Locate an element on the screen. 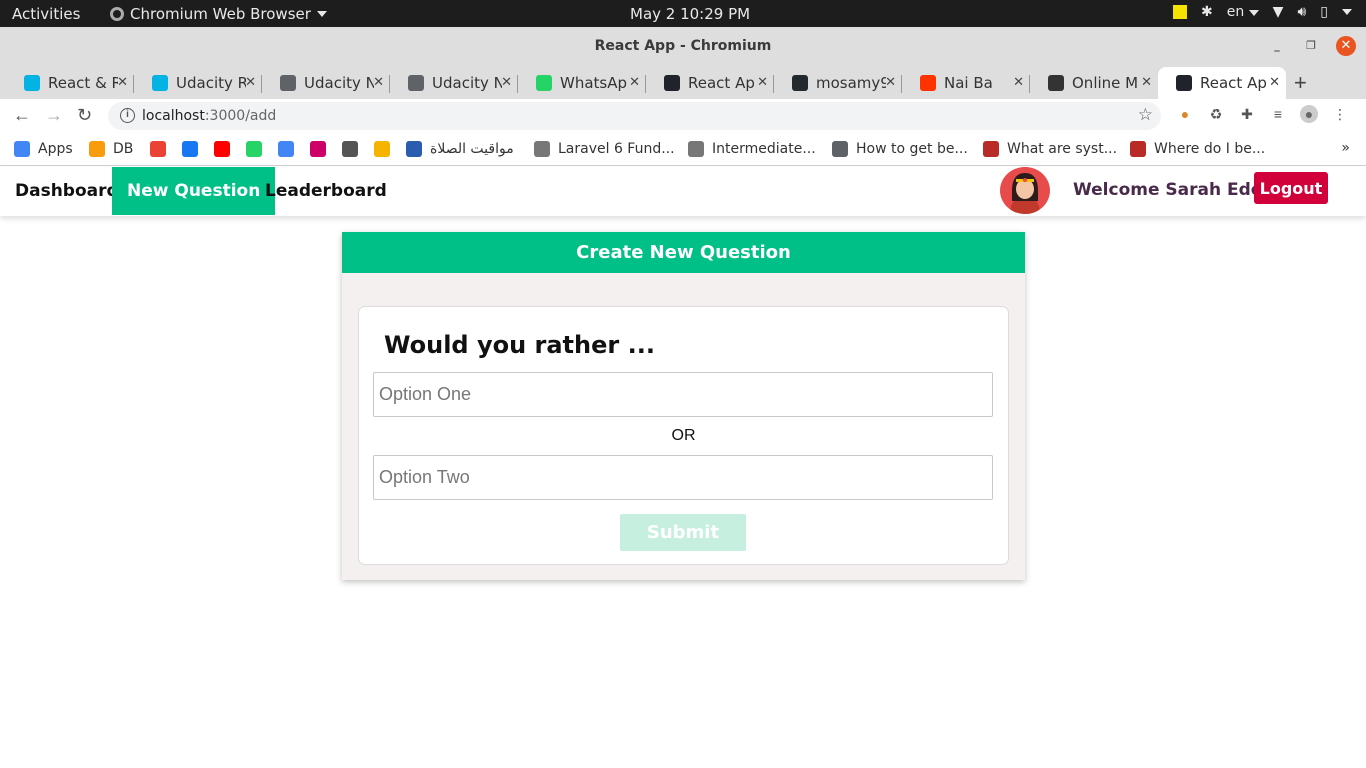 The width and height of the screenshot is (1366, 768). address-bar: i localhost:3000/add ☆ is located at coordinates (634, 116).